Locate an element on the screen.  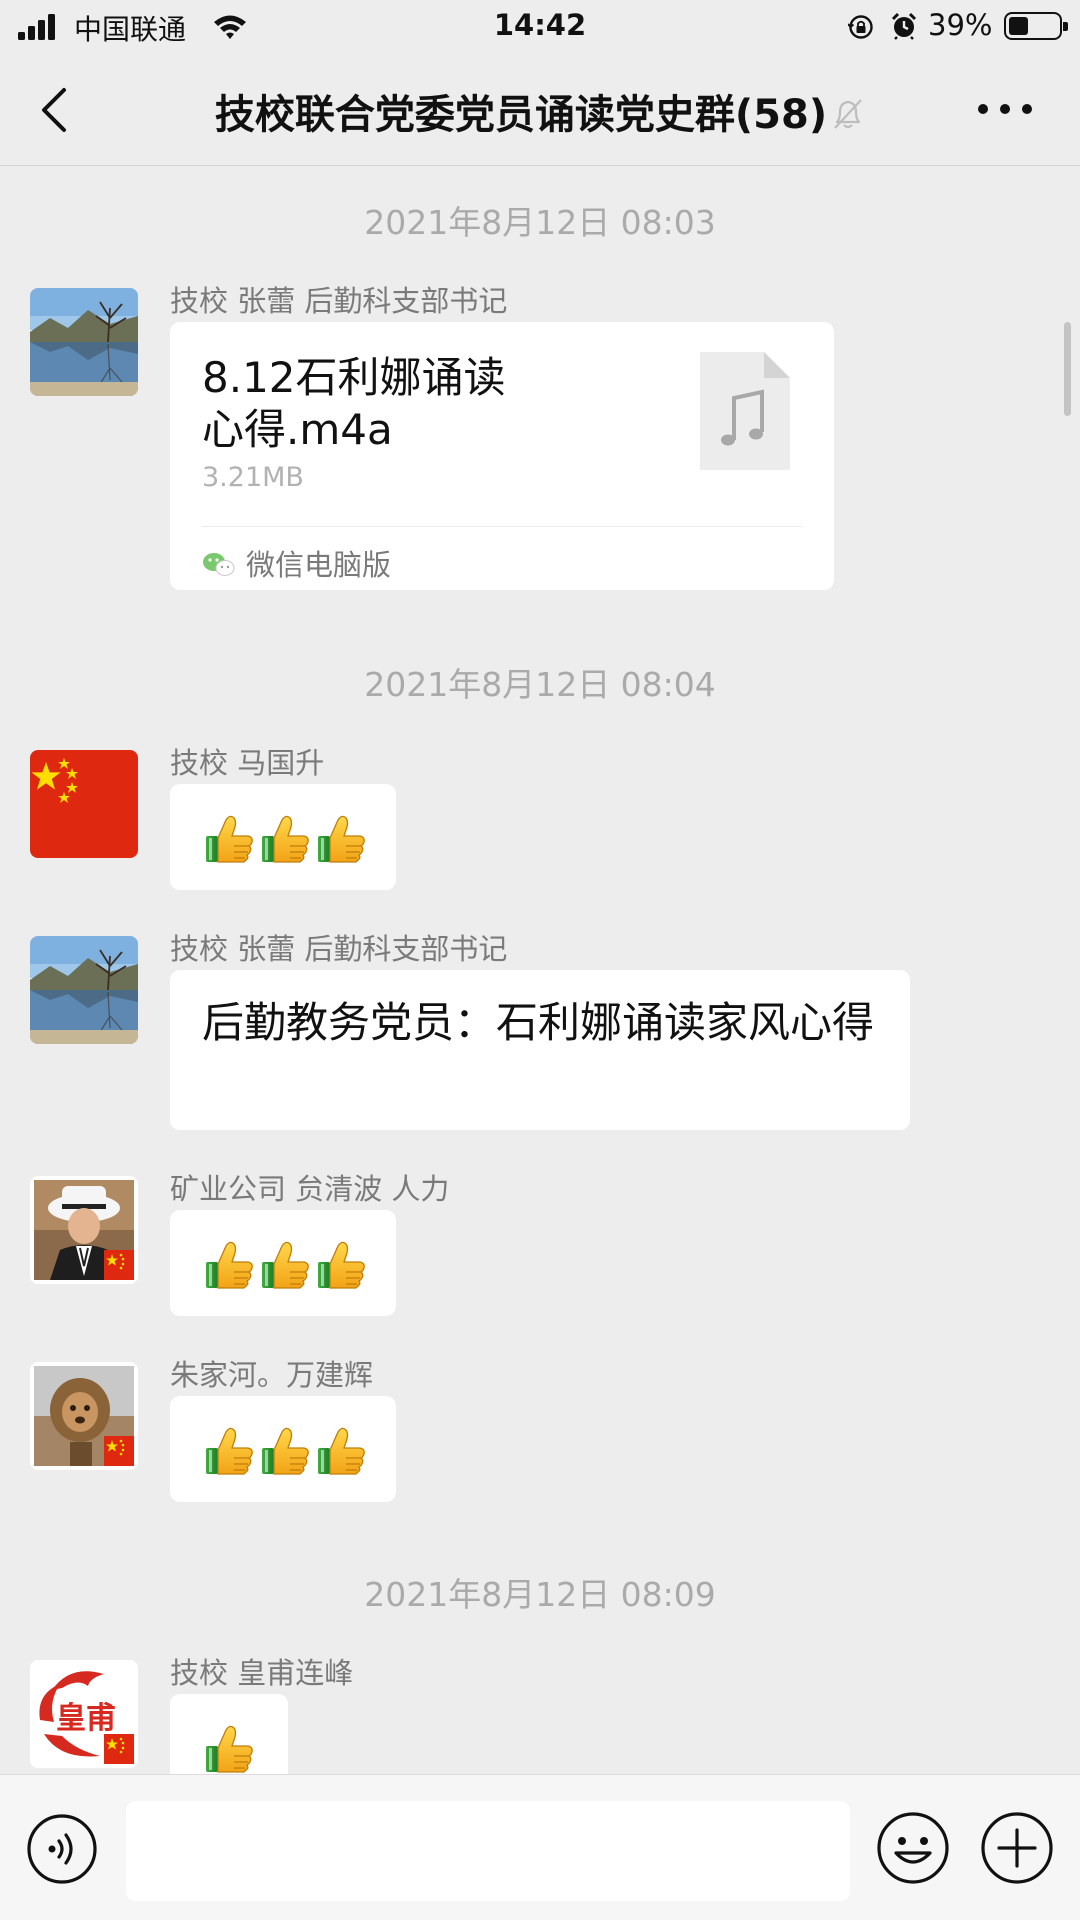
message-timestamp: 2021年8月12日 08:03 is located at coordinates (540, 222).